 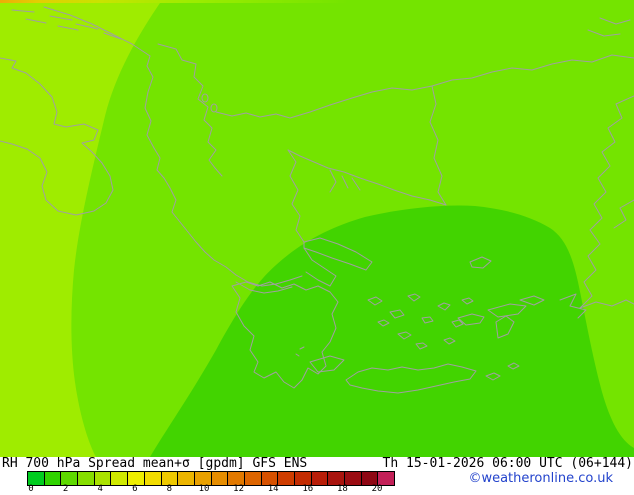 What do you see at coordinates (540, 478) in the screenshot?
I see `copyright-text: ©weatheronline.co.uk` at bounding box center [540, 478].